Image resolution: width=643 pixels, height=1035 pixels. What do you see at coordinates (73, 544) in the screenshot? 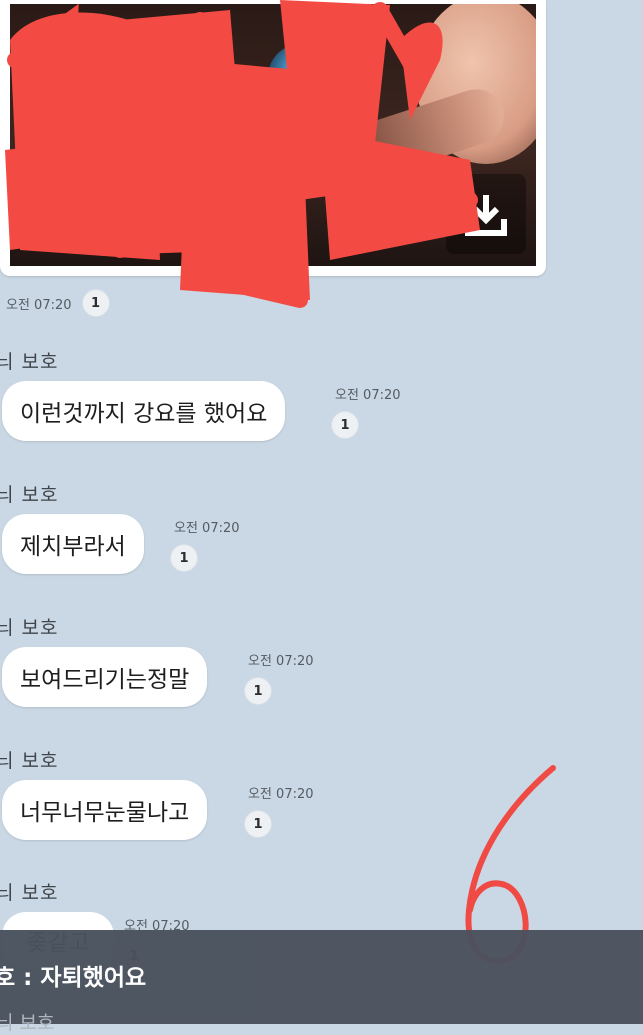
I see `message-bubble: 제치부라서` at bounding box center [73, 544].